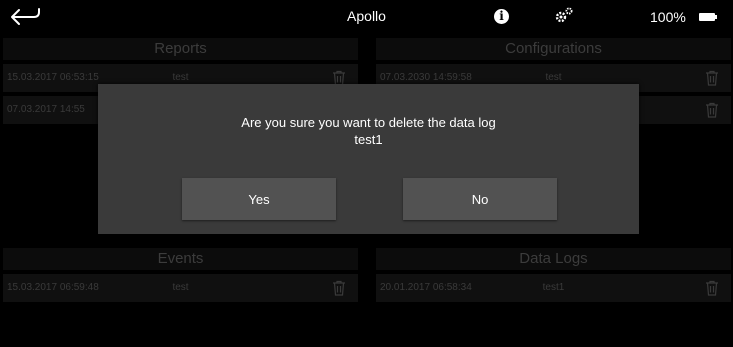  I want to click on dialog-message-item-name: test1, so click(368, 139).